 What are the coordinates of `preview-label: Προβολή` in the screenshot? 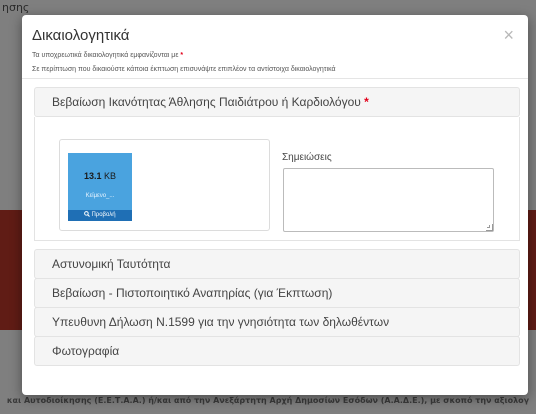 It's located at (103, 215).